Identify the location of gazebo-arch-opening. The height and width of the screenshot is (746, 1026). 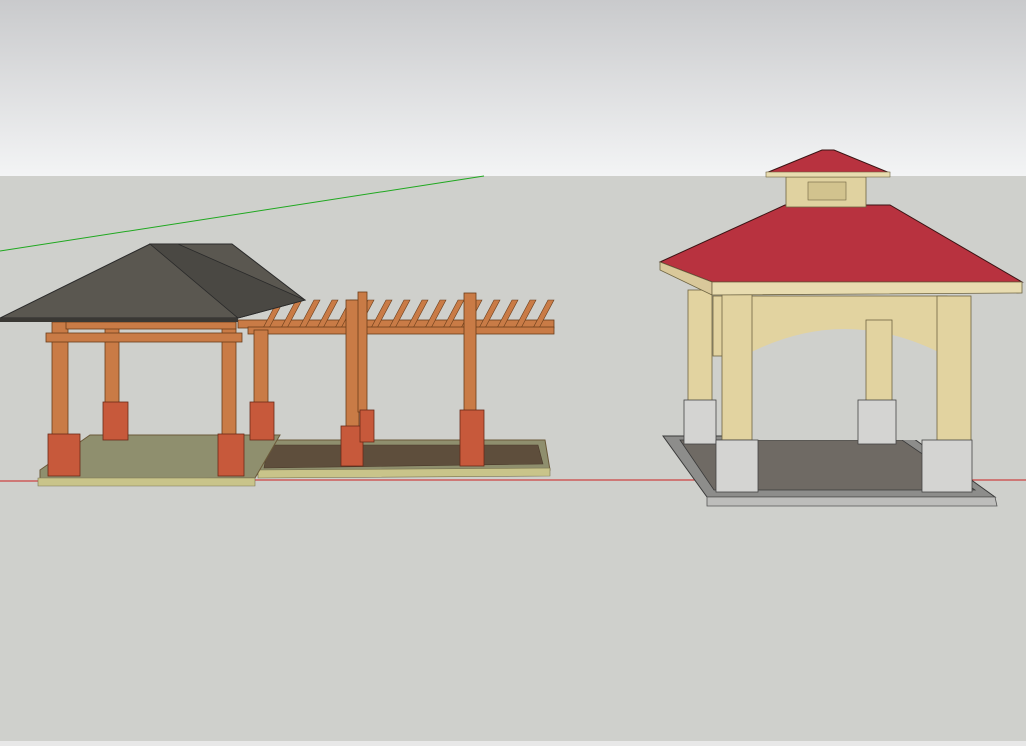
(845, 384).